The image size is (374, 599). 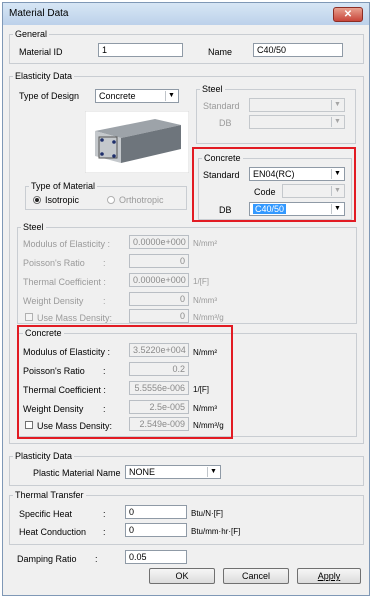 I want to click on cancel-button-label: Cancel, so click(x=256, y=576).